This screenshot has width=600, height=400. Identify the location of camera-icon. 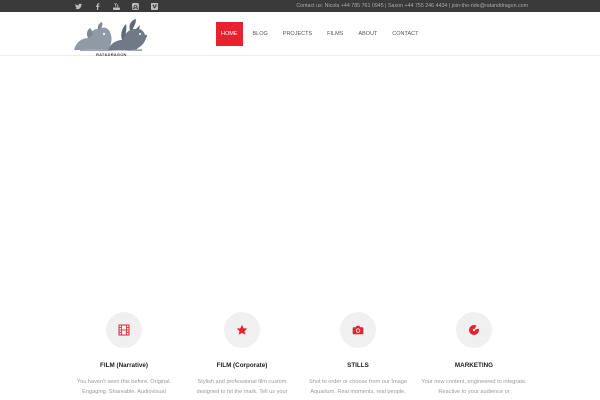
(358, 330).